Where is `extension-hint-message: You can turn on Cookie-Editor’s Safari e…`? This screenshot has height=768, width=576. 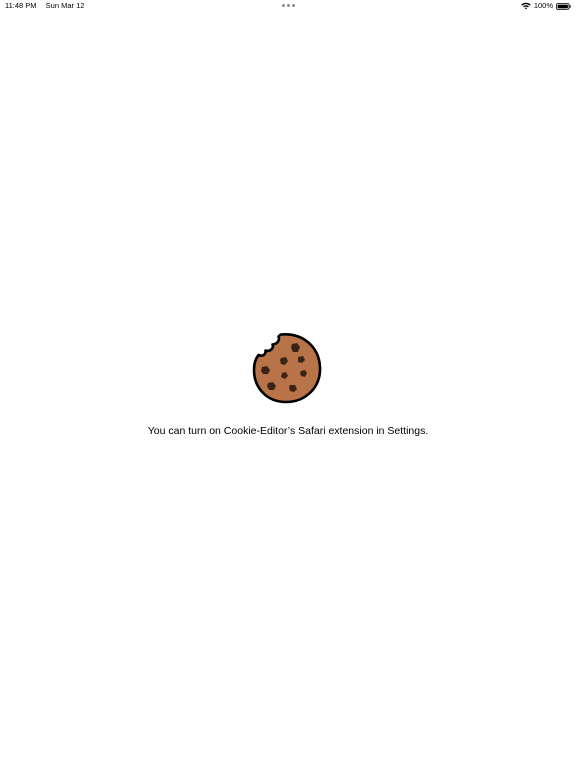 extension-hint-message: You can turn on Cookie-Editor’s Safari e… is located at coordinates (288, 431).